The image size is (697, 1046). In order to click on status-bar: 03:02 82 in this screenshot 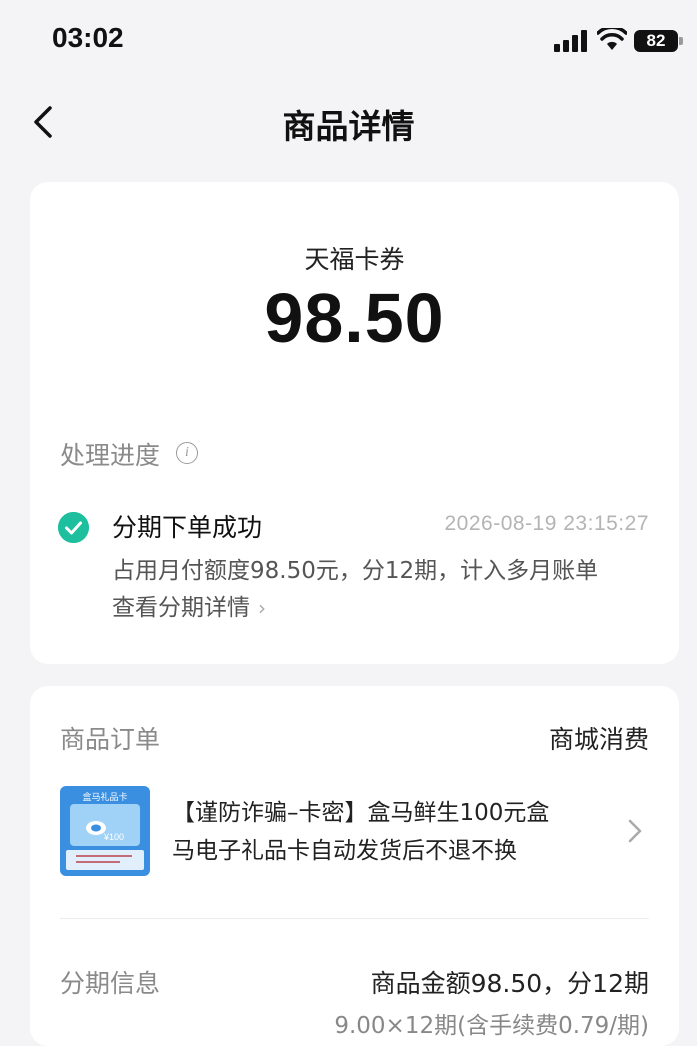, I will do `click(348, 40)`.